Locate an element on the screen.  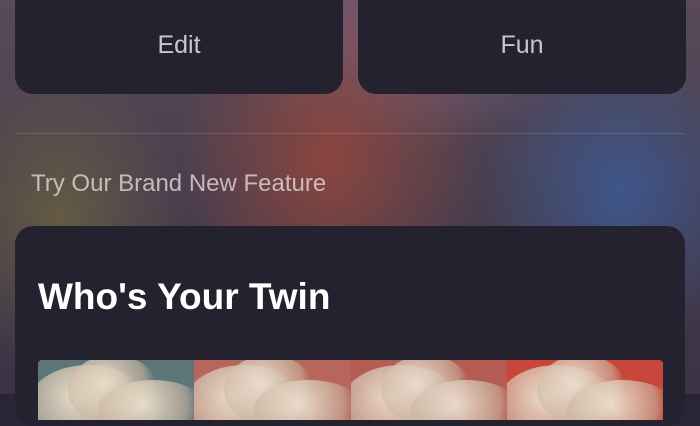
feature-title: Who's Your Twin is located at coordinates (184, 296).